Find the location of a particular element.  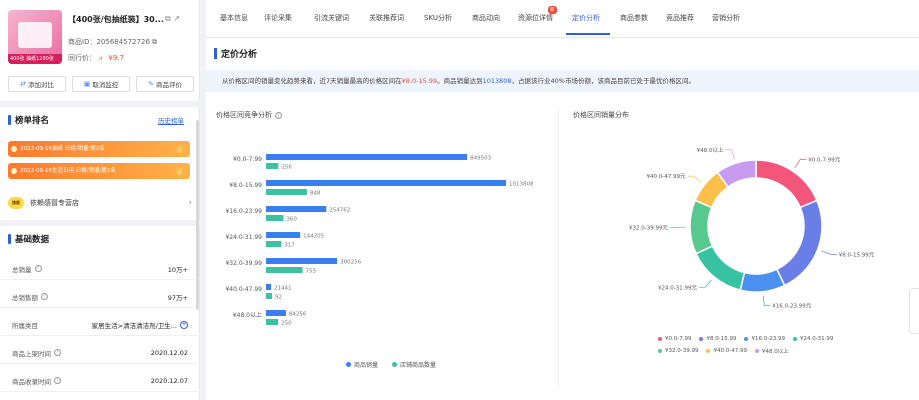

donut-legend-item: ¥8.0-15.99 is located at coordinates (717, 339).